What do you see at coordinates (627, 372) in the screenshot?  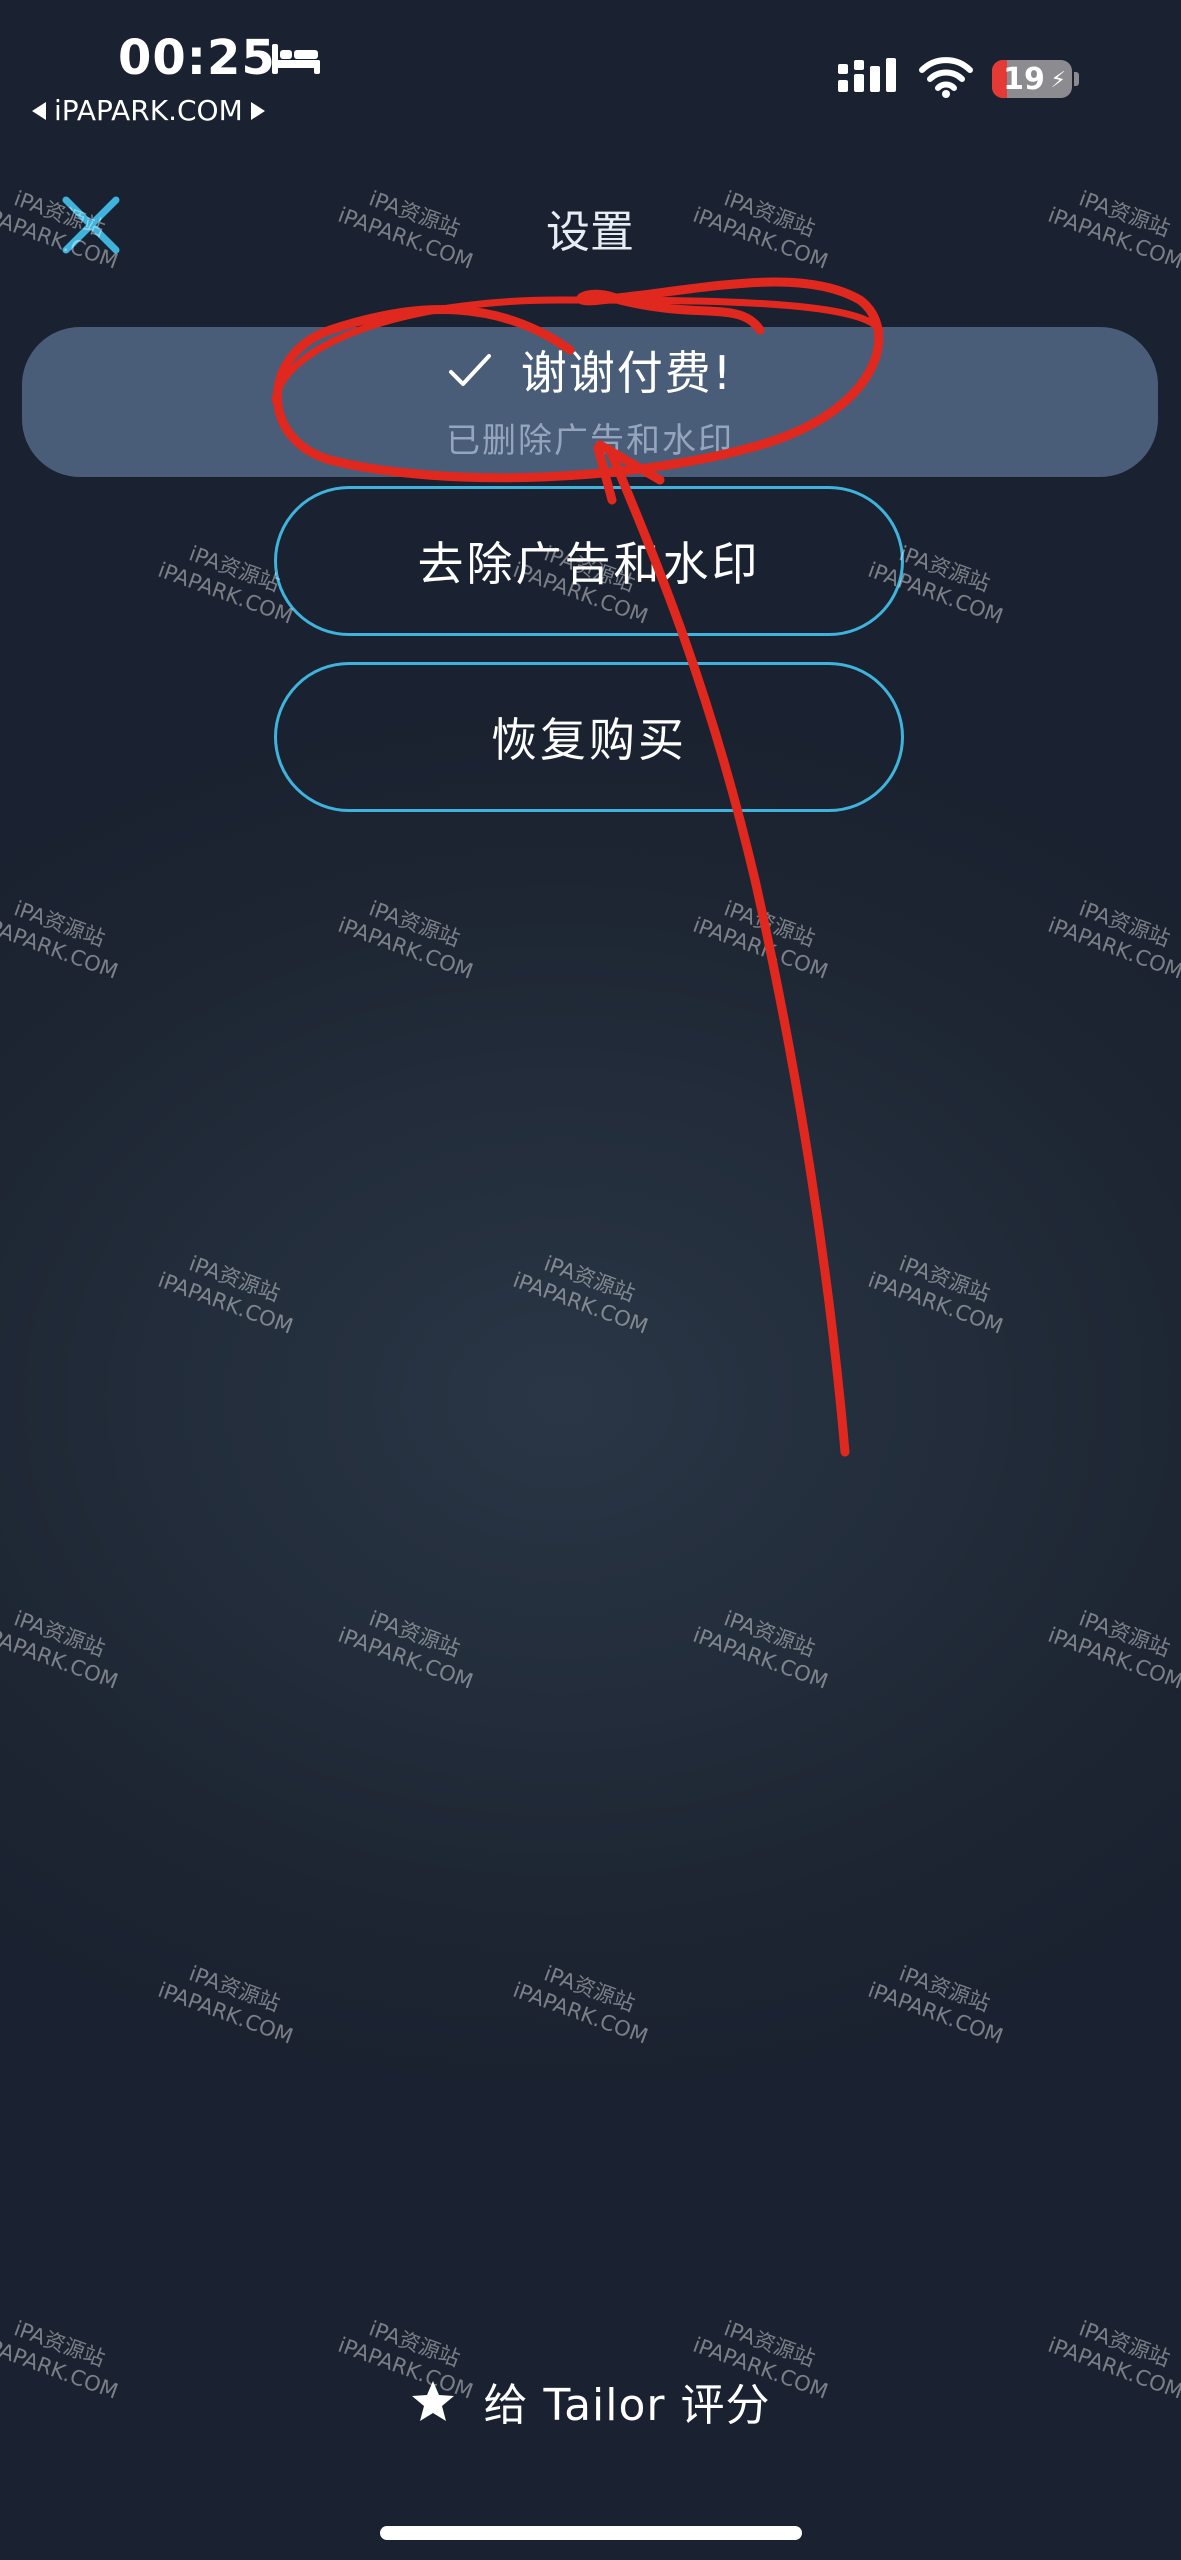 I see `thanks-title: 谢谢付费!` at bounding box center [627, 372].